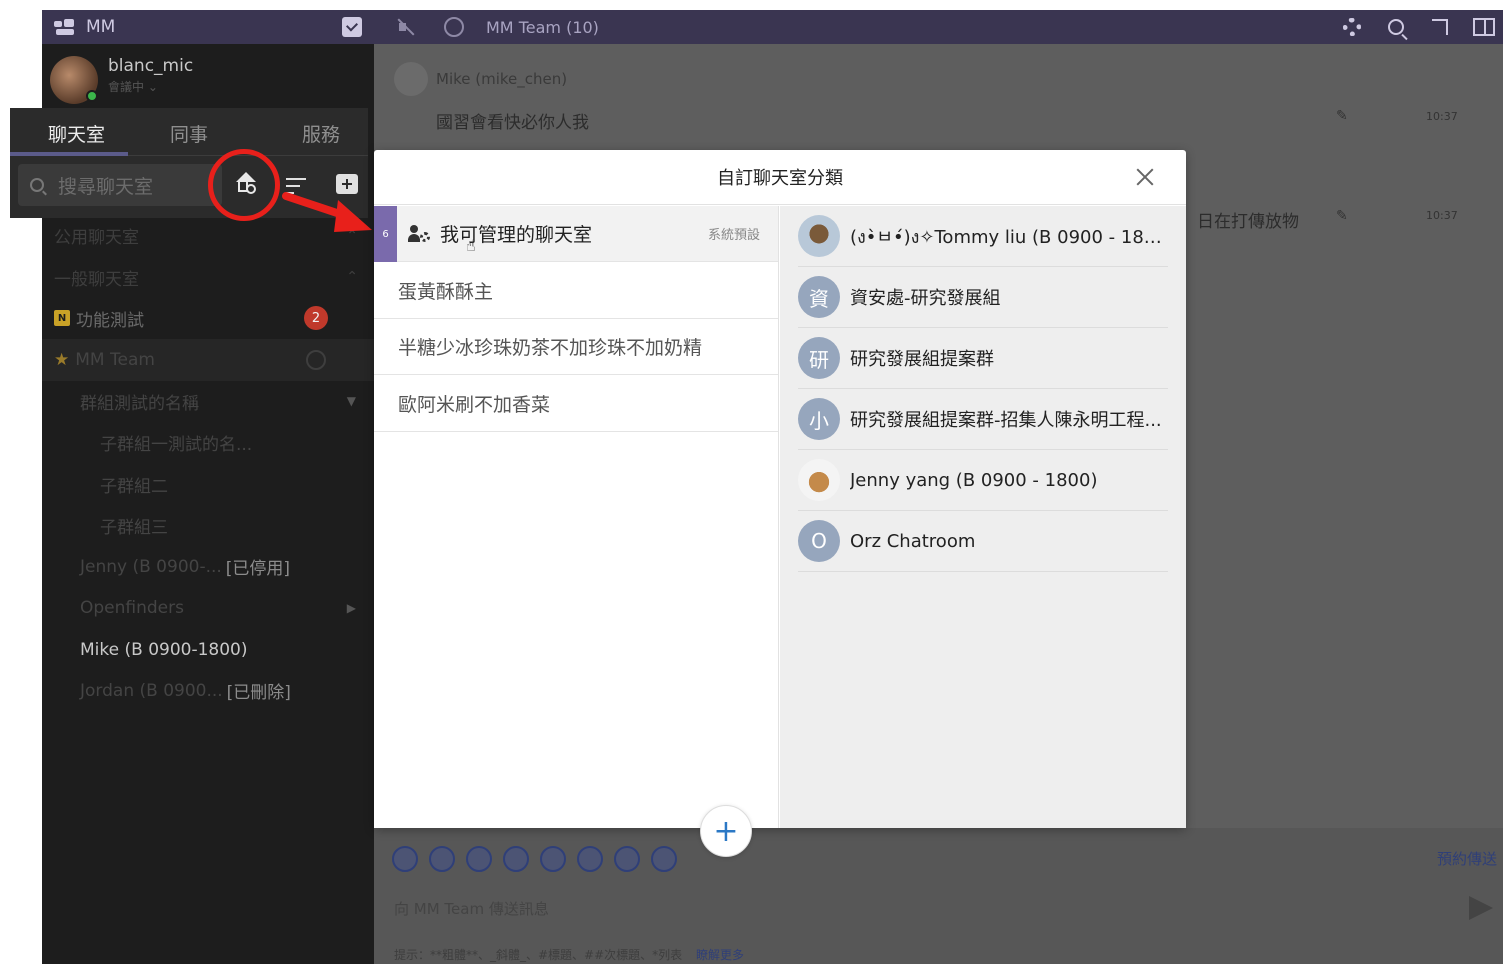  Describe the element at coordinates (442, 859) in the screenshot. I see `eraser-icon` at that location.